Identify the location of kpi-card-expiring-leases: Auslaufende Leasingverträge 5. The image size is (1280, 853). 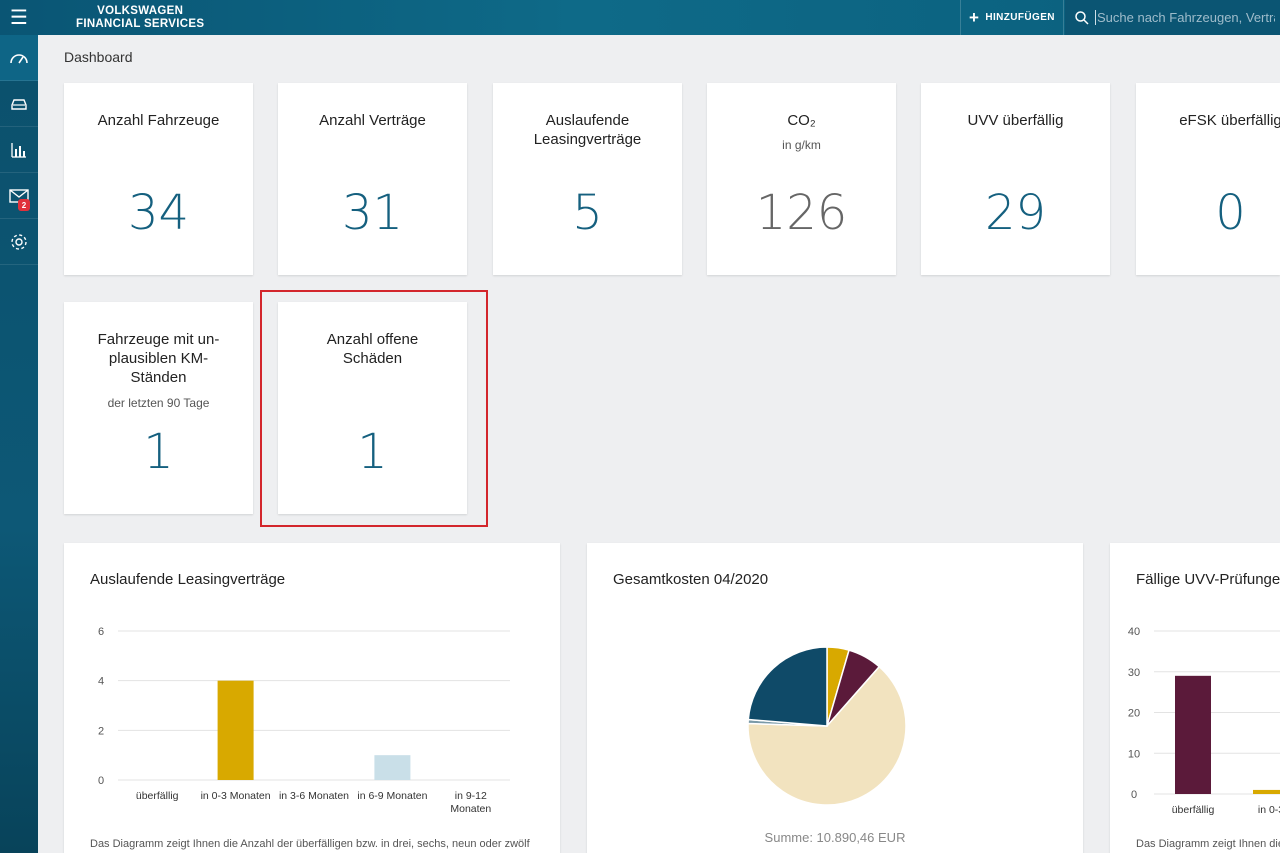
(587, 179).